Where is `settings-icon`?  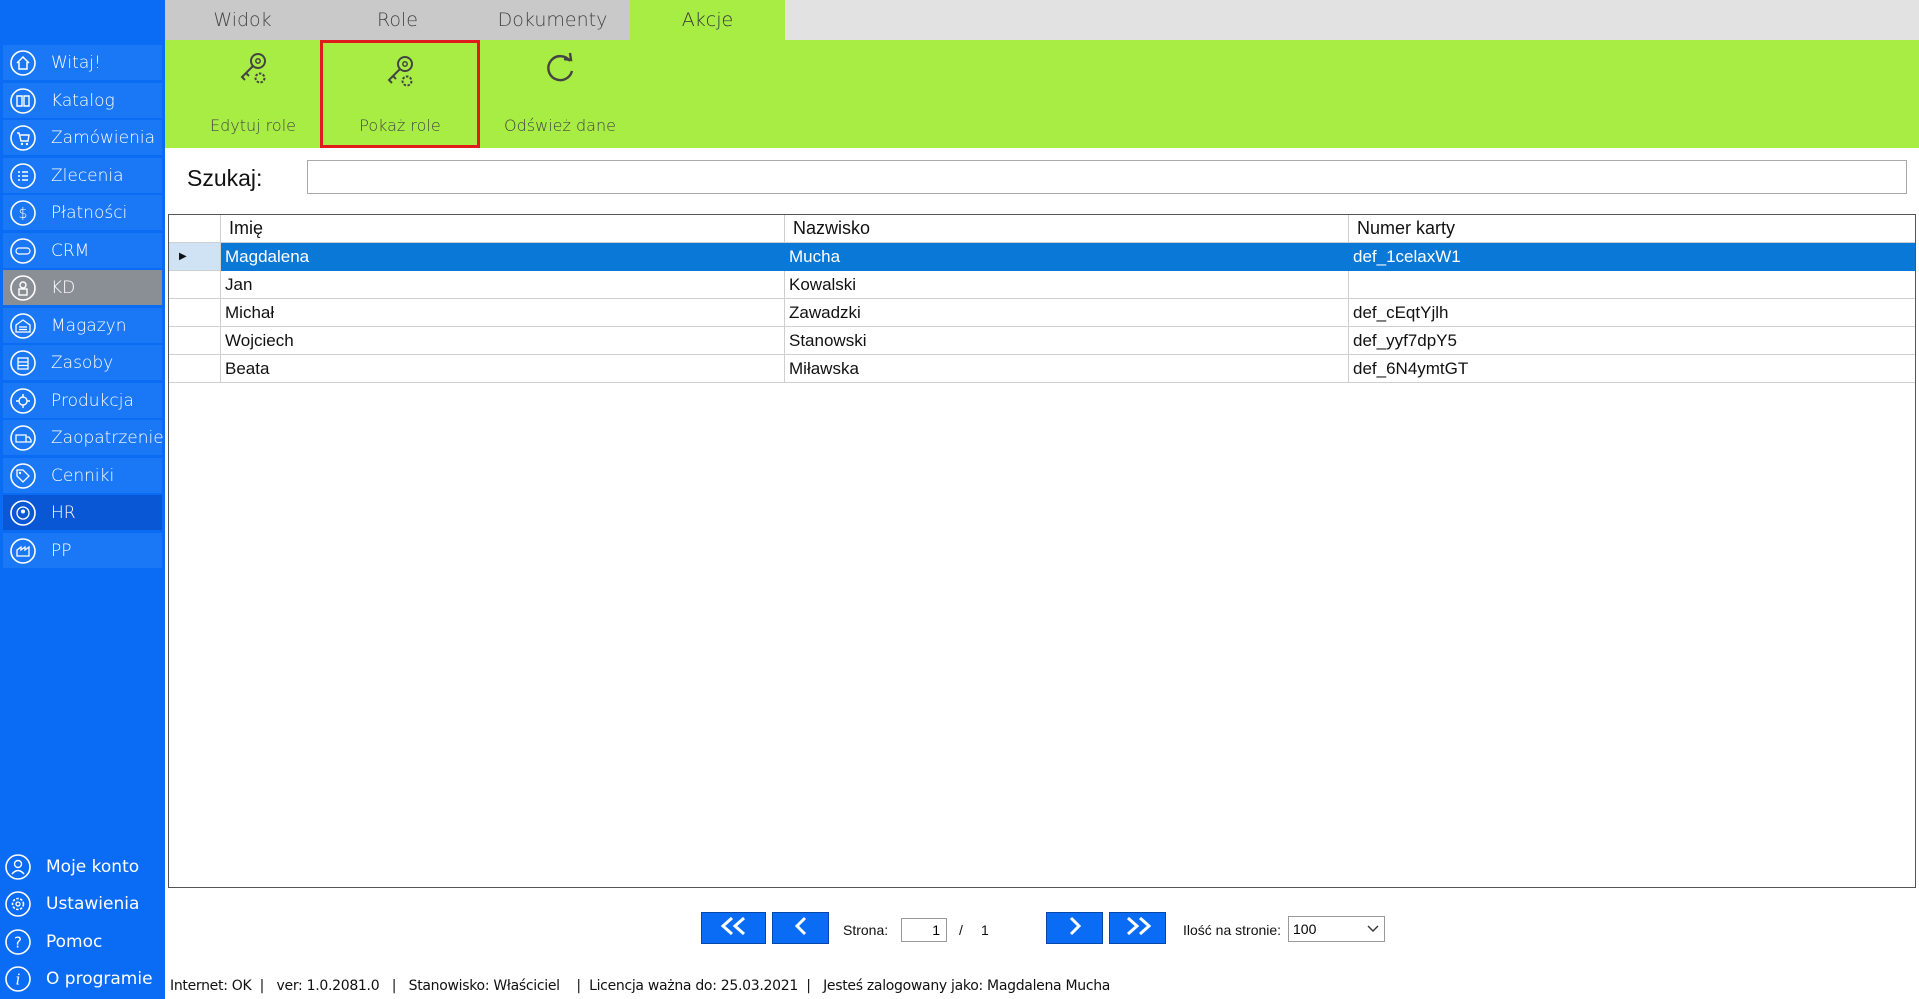 settings-icon is located at coordinates (18, 904).